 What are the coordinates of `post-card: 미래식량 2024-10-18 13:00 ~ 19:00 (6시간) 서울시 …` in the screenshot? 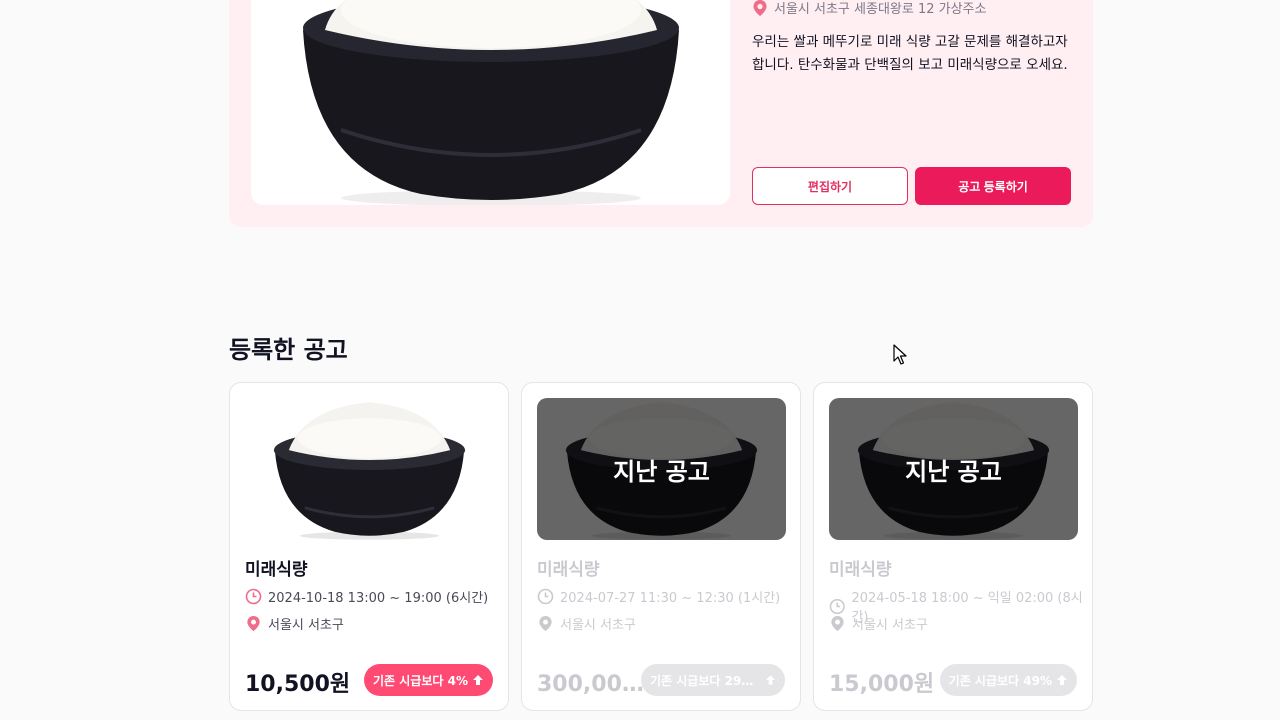 It's located at (369, 546).